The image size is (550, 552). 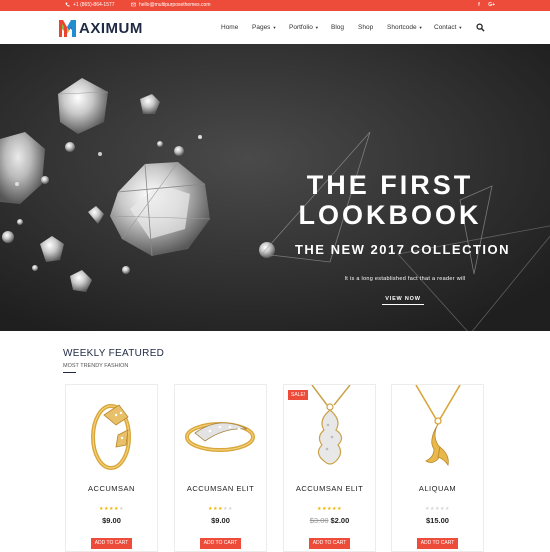 What do you see at coordinates (480, 27) in the screenshot?
I see `search-icon` at bounding box center [480, 27].